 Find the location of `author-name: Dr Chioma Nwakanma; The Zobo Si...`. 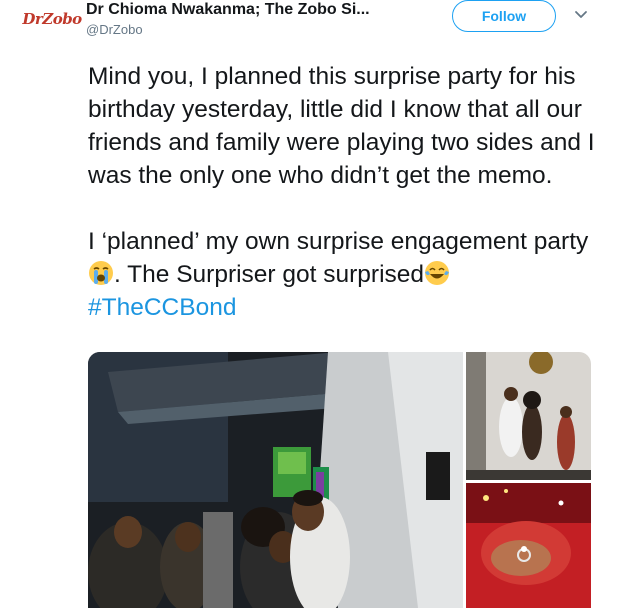

author-name: Dr Chioma Nwakanma; The Zobo Si... is located at coordinates (246, 10).